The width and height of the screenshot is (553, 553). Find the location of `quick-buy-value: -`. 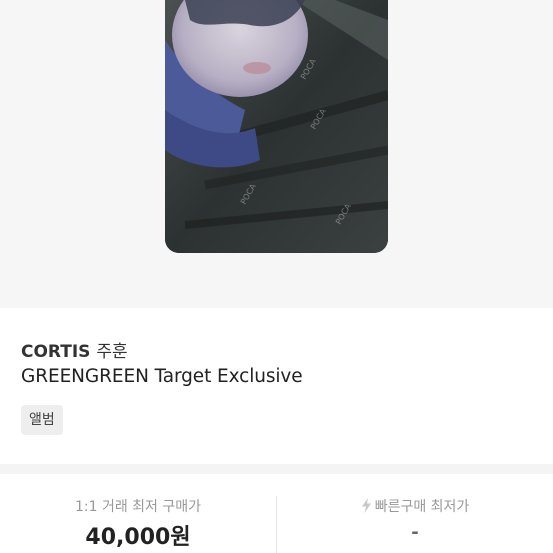

quick-buy-value: - is located at coordinates (415, 532).